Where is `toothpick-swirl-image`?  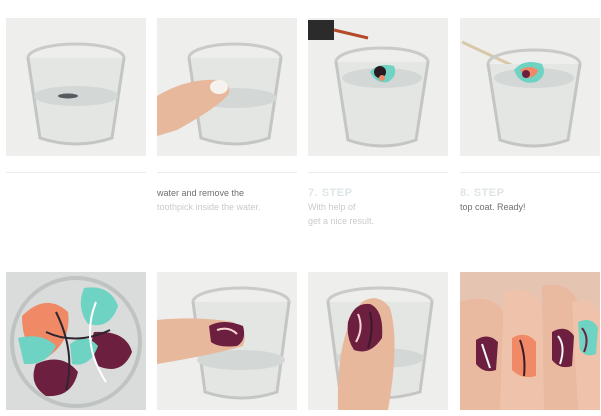
toothpick-swirl-image is located at coordinates (530, 87).